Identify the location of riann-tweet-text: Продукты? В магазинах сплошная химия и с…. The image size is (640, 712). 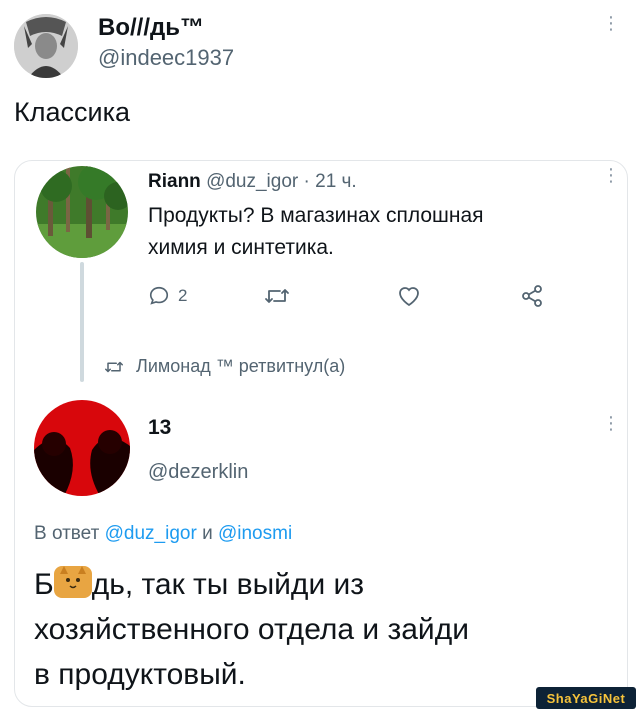
(316, 232).